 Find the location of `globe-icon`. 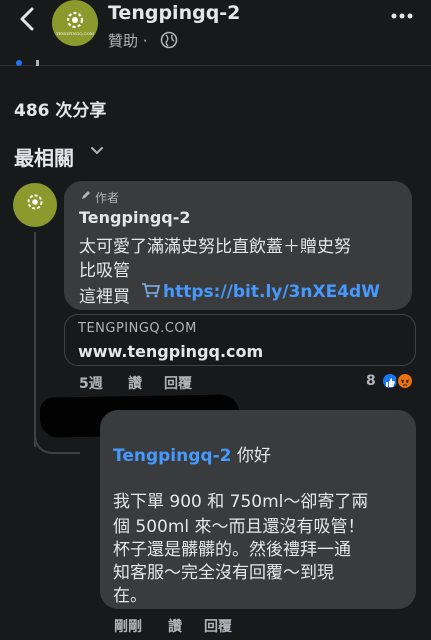

globe-icon is located at coordinates (169, 40).